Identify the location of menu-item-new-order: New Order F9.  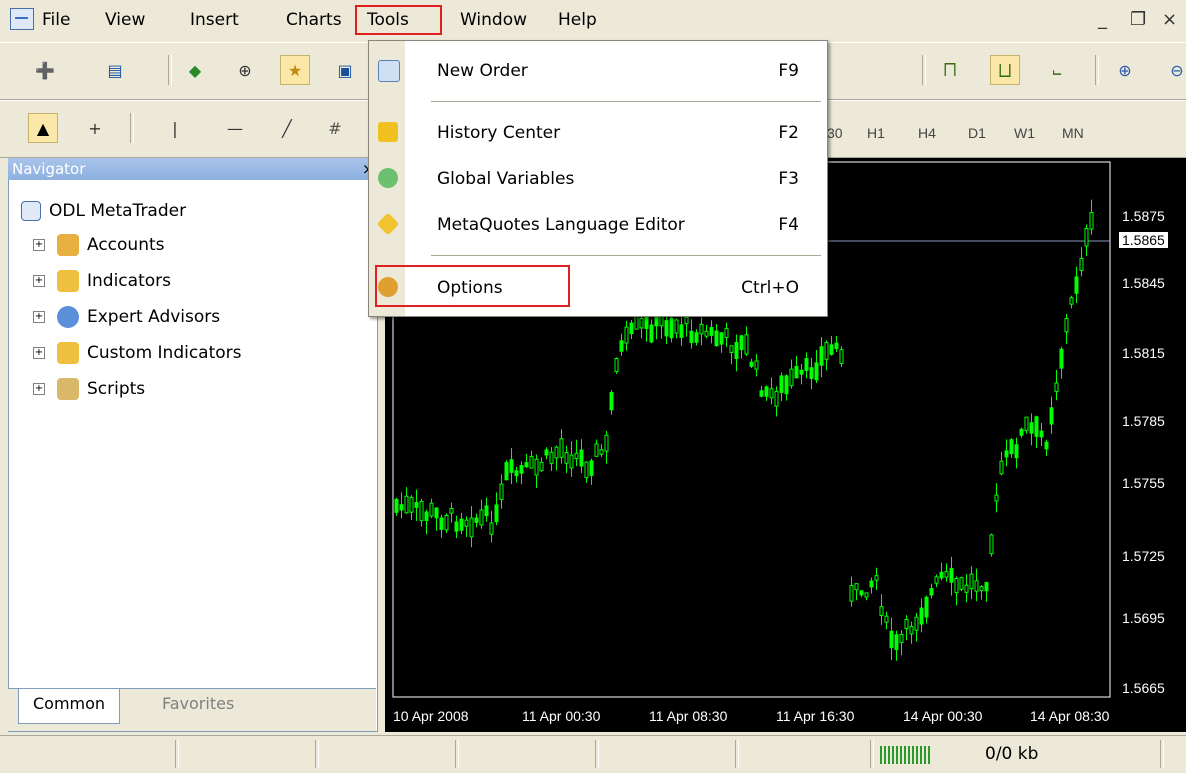
(598, 70).